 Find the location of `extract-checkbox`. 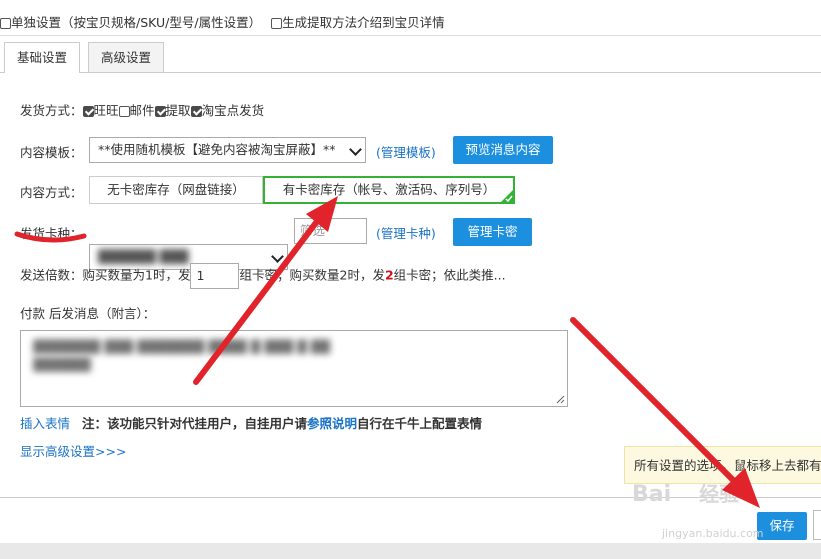

extract-checkbox is located at coordinates (160, 111).